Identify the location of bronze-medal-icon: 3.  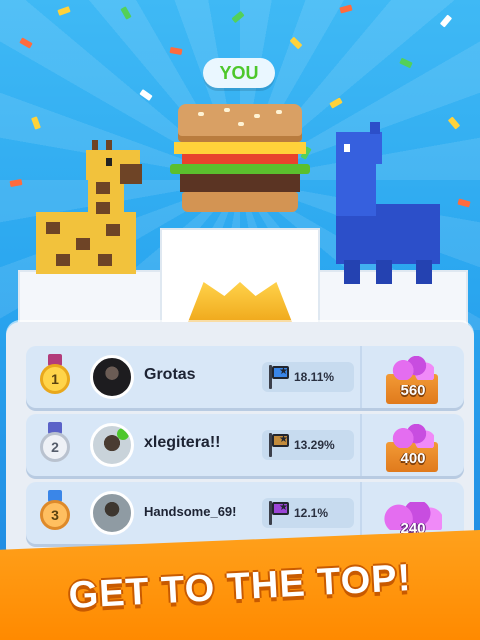
(55, 515).